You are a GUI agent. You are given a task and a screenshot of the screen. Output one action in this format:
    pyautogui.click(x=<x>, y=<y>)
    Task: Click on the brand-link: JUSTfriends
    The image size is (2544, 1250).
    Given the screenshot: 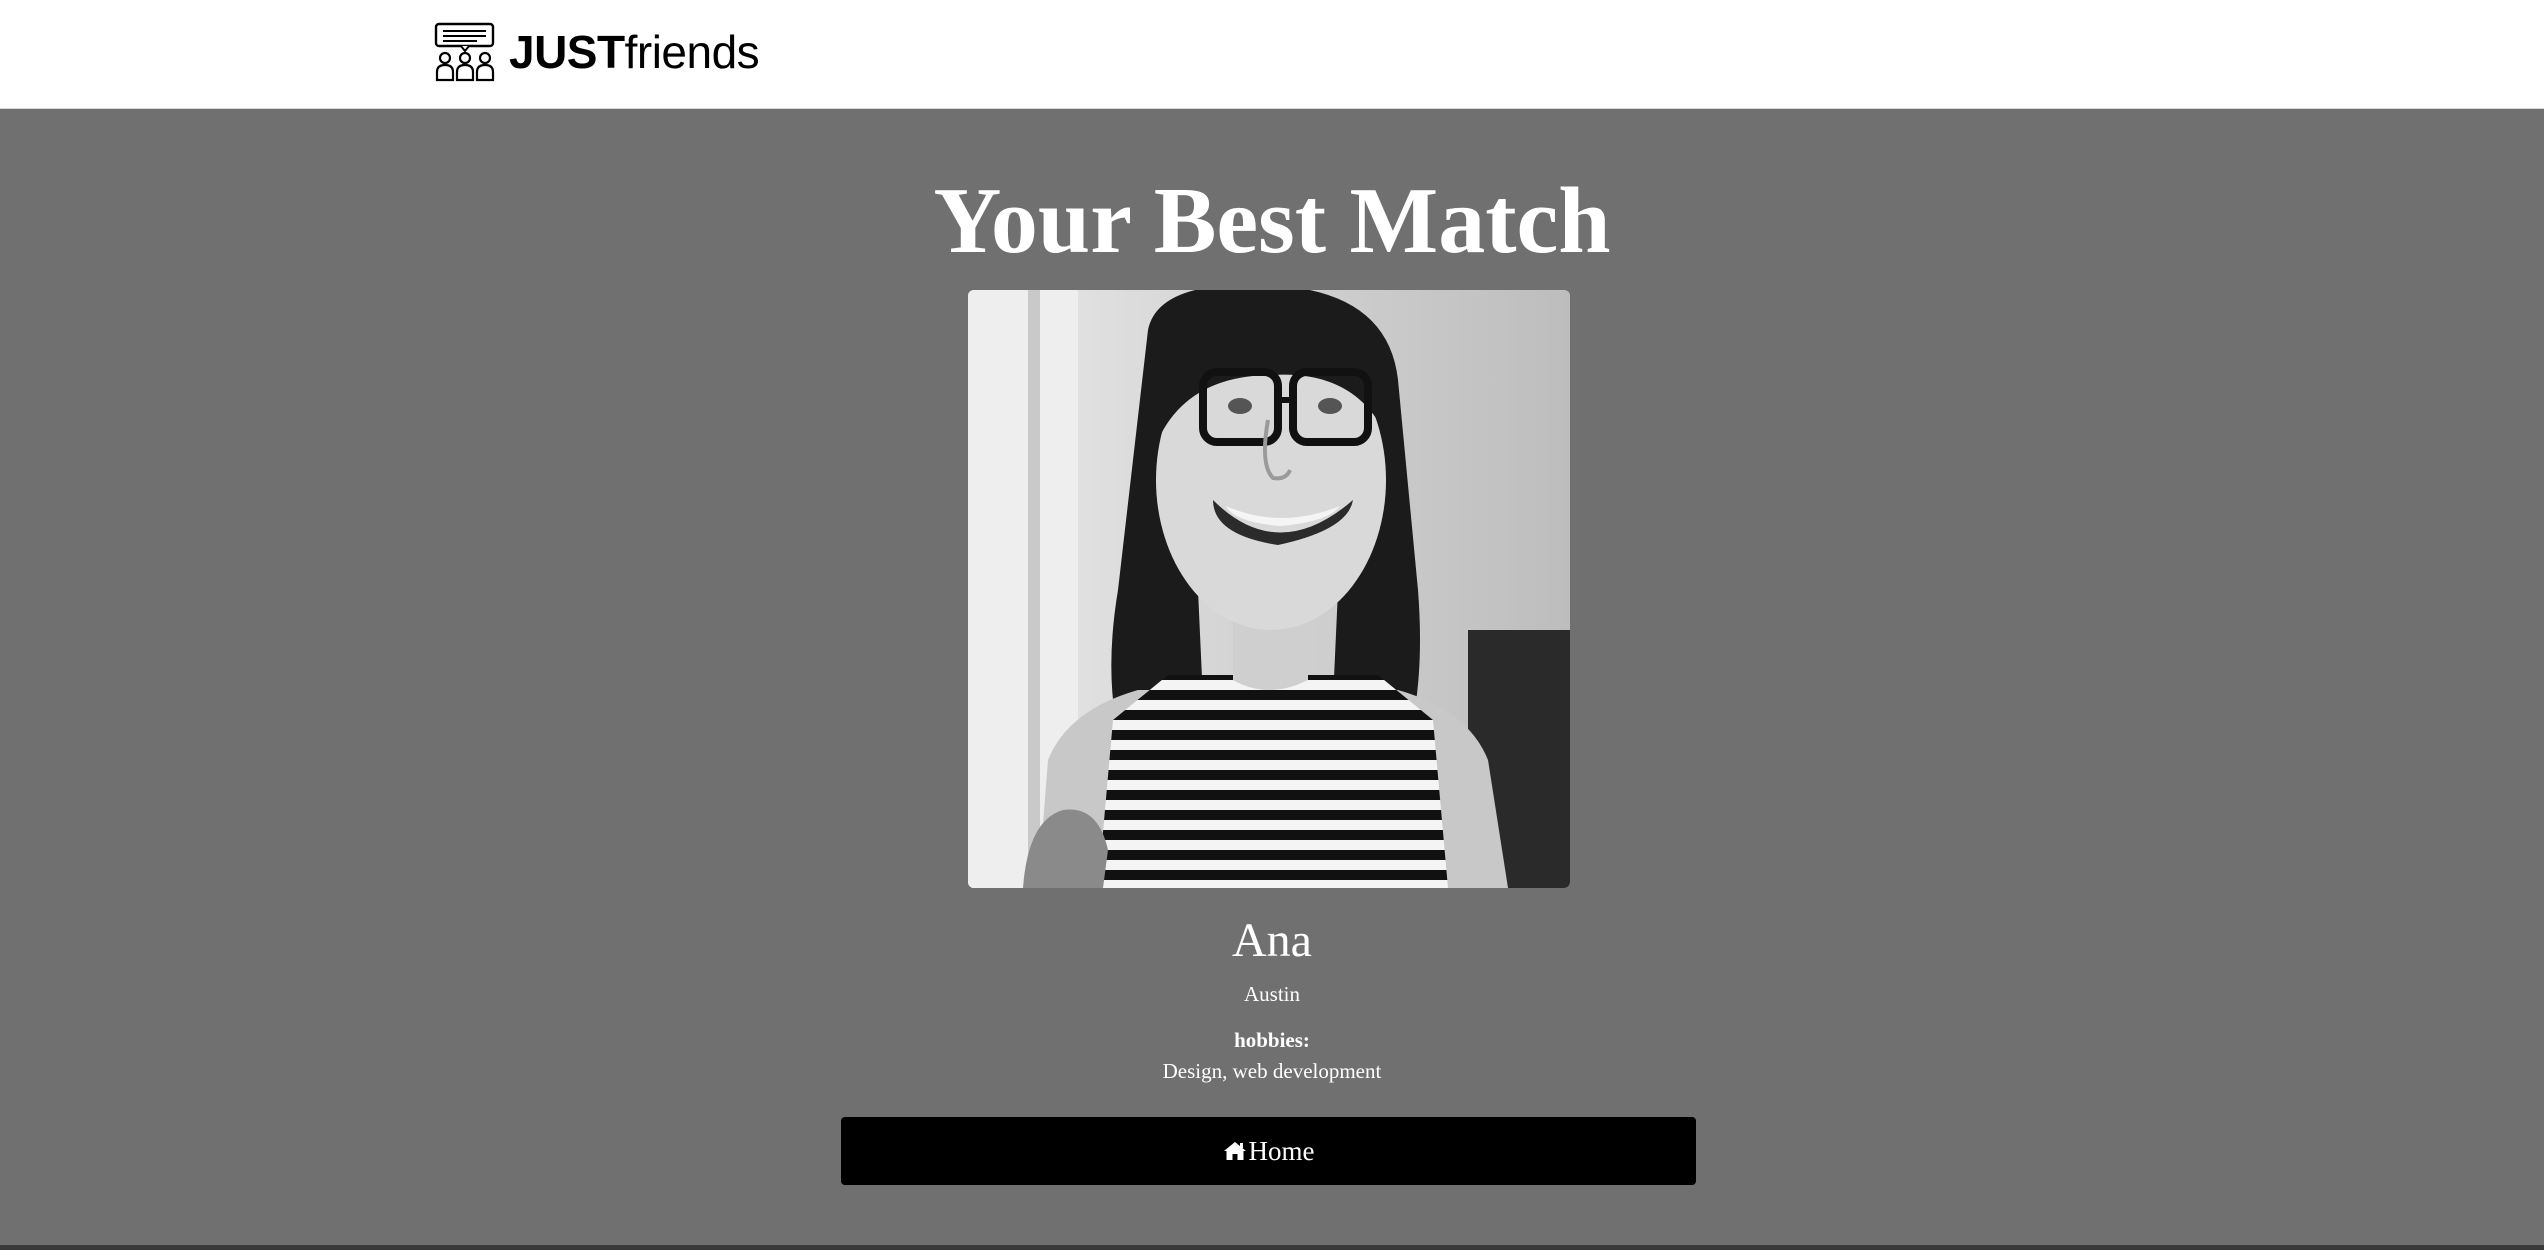 What is the action you would take?
    pyautogui.click(x=596, y=52)
    